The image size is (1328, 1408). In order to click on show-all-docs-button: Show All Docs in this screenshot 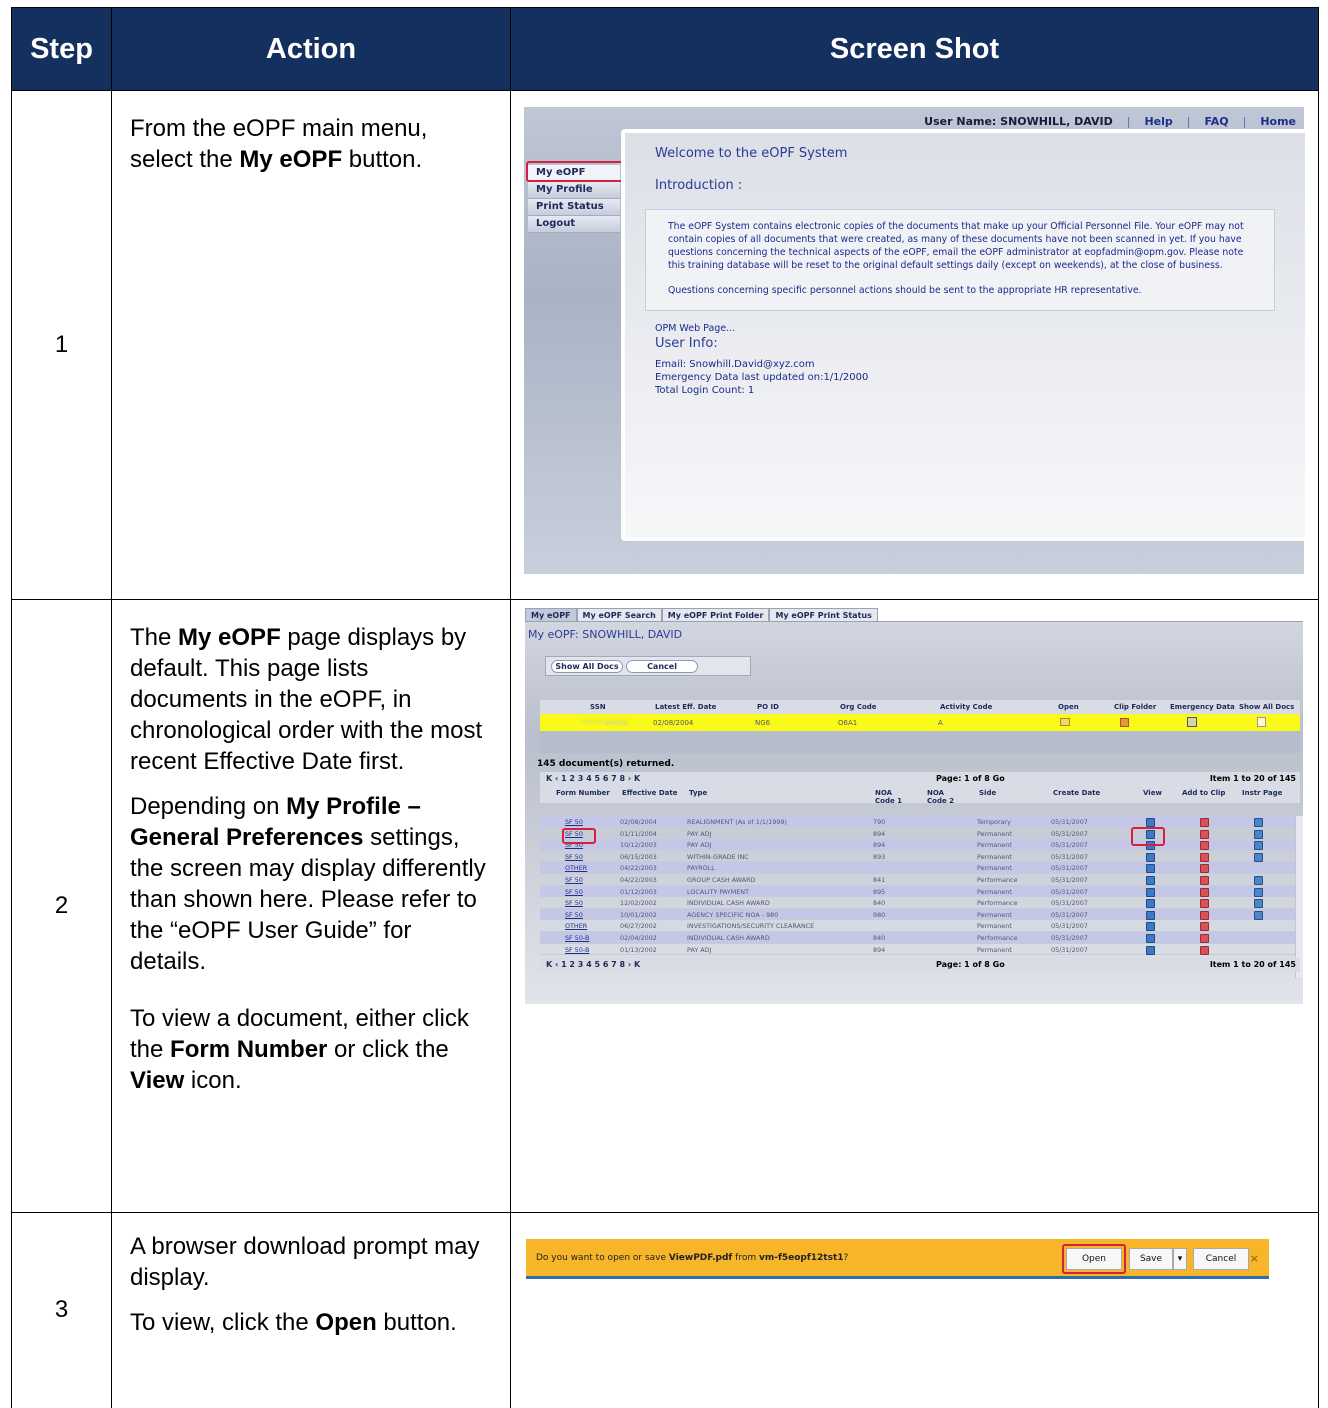, I will do `click(587, 666)`.